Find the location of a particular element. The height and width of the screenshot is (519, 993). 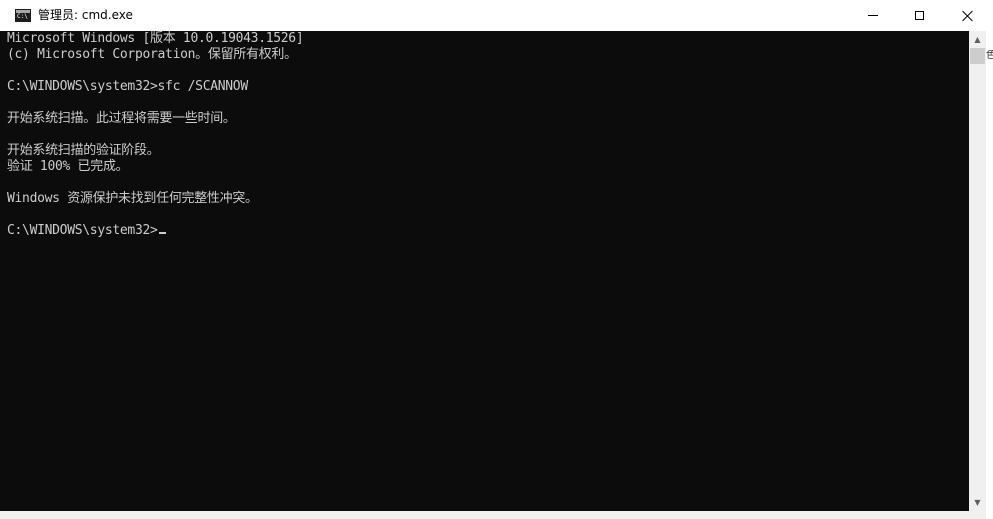

scroll-down-button: ▼ is located at coordinates (977, 502).